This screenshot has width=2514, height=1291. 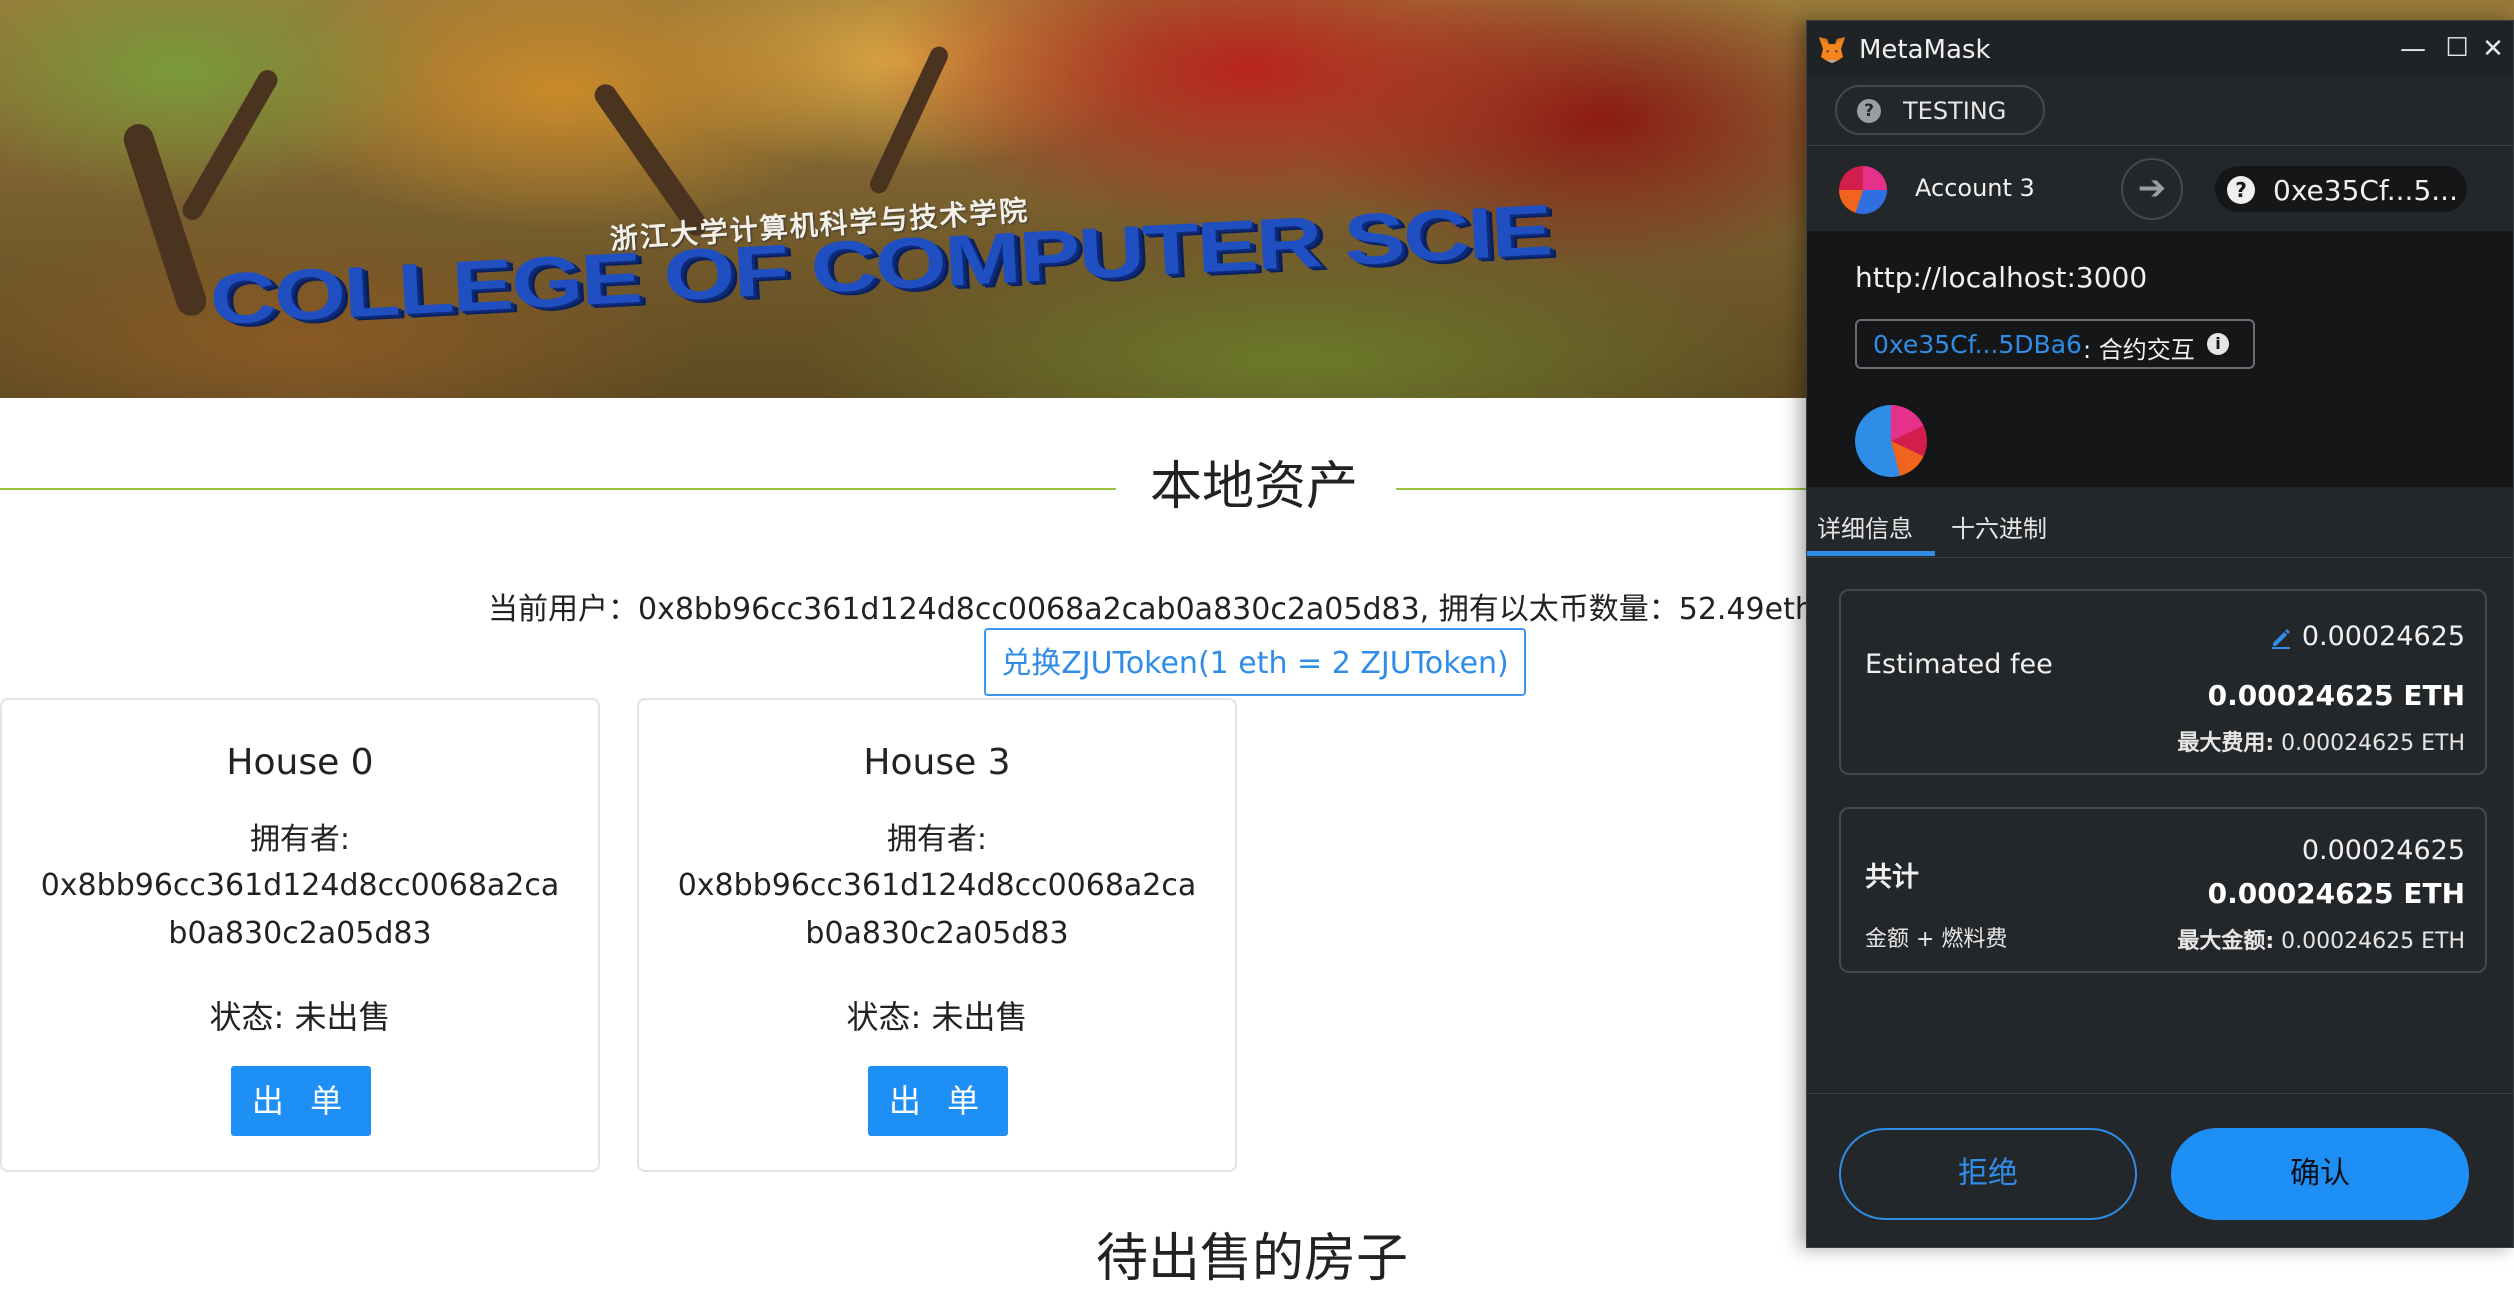 What do you see at coordinates (1975, 188) in the screenshot?
I see `account-name: Account 3` at bounding box center [1975, 188].